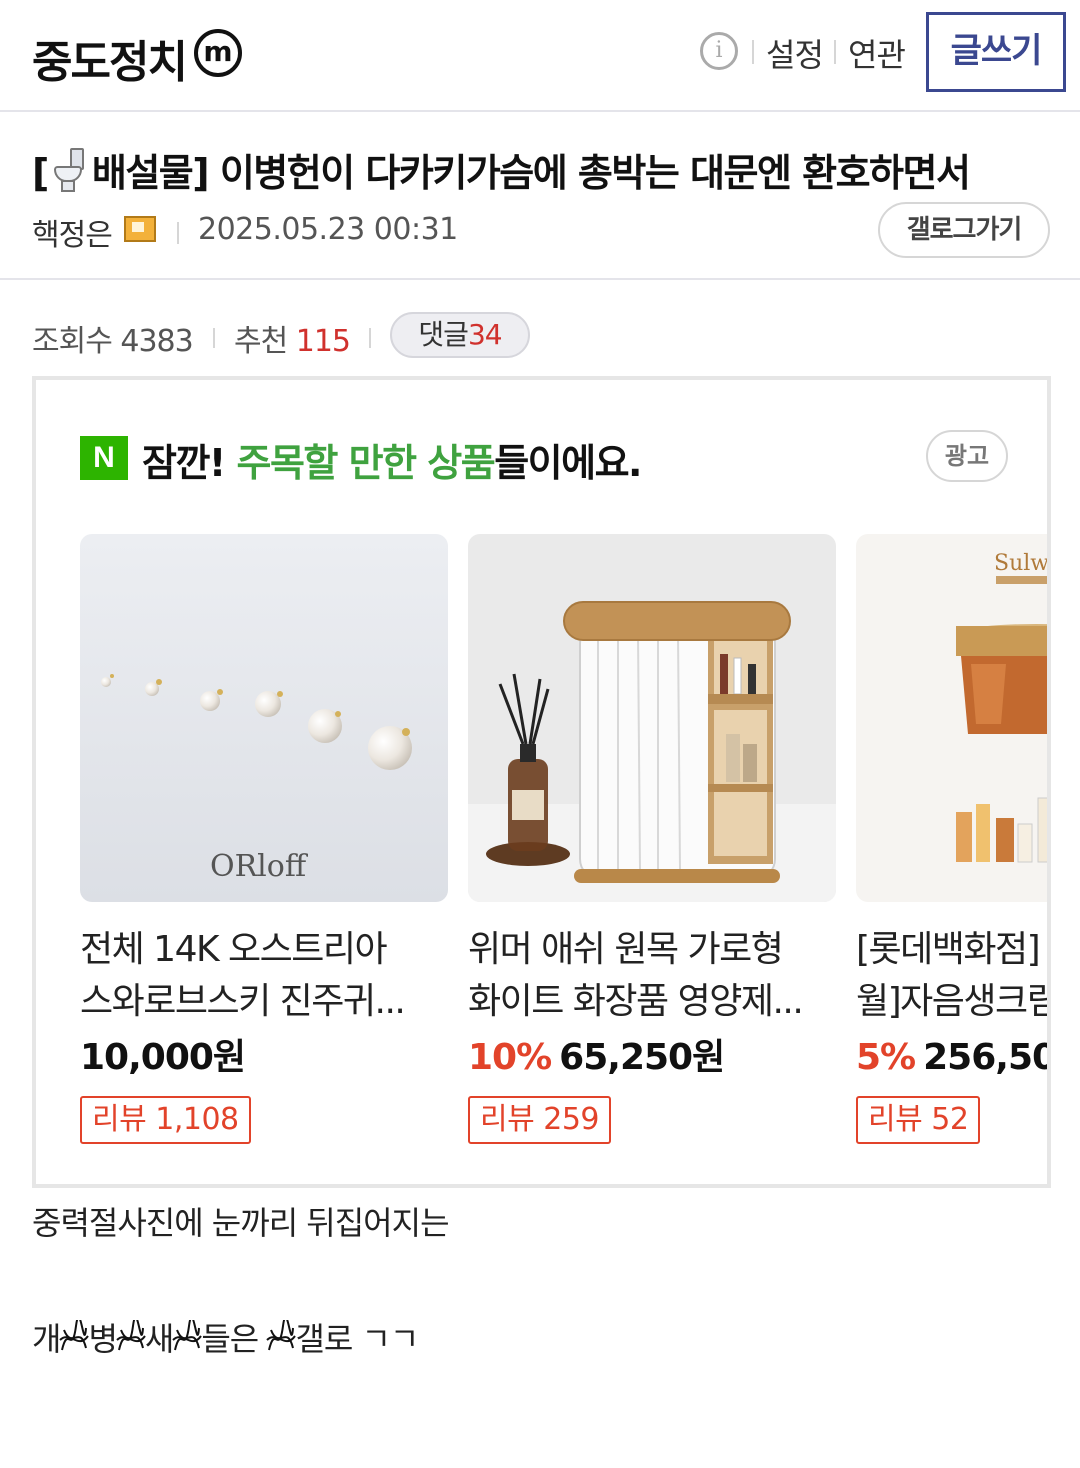 The height and width of the screenshot is (1468, 1080). Describe the element at coordinates (886, 1057) in the screenshot. I see `discount-rate: 5%` at that location.